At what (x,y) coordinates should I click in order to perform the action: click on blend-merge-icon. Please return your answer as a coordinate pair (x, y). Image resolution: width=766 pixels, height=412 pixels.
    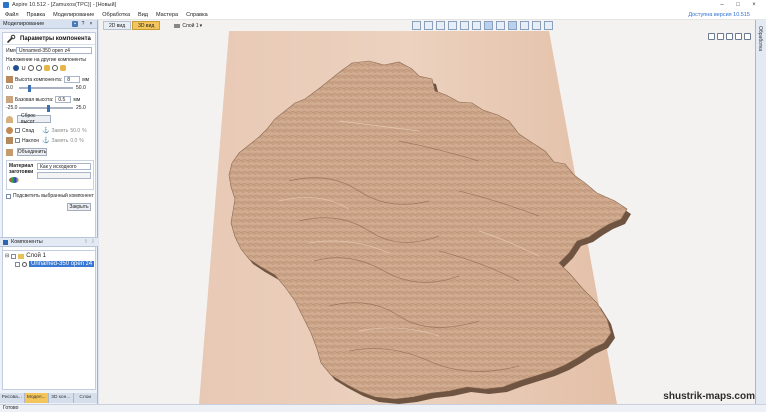
    Looking at the image, I should click on (16, 68).